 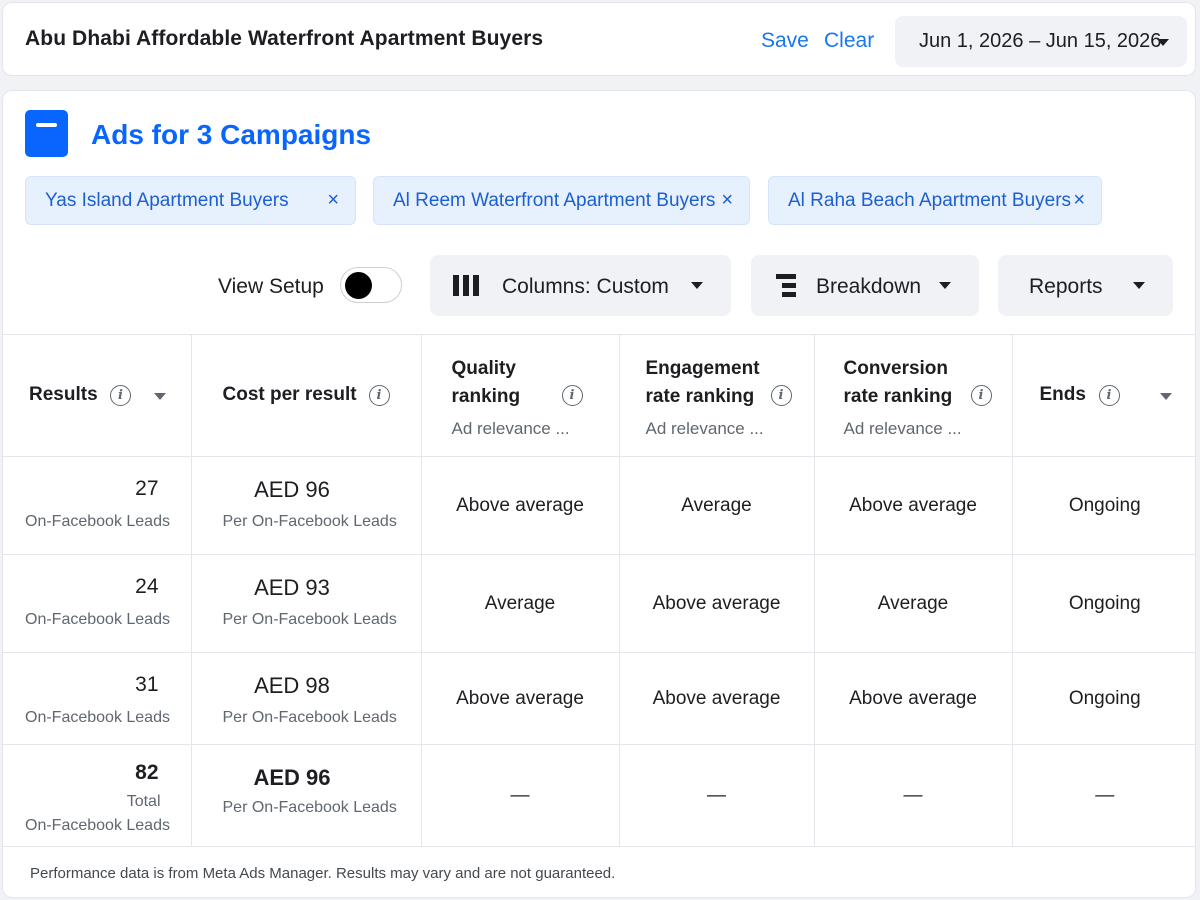 I want to click on breakdown-button: Breakdown, so click(x=865, y=285).